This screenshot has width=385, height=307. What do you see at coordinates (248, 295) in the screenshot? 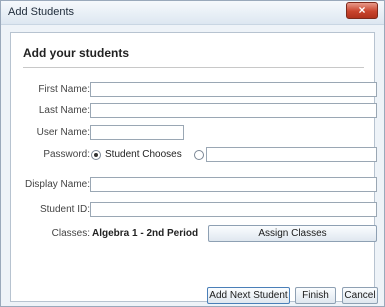
I see `add-next-student-button: Add Next Student` at bounding box center [248, 295].